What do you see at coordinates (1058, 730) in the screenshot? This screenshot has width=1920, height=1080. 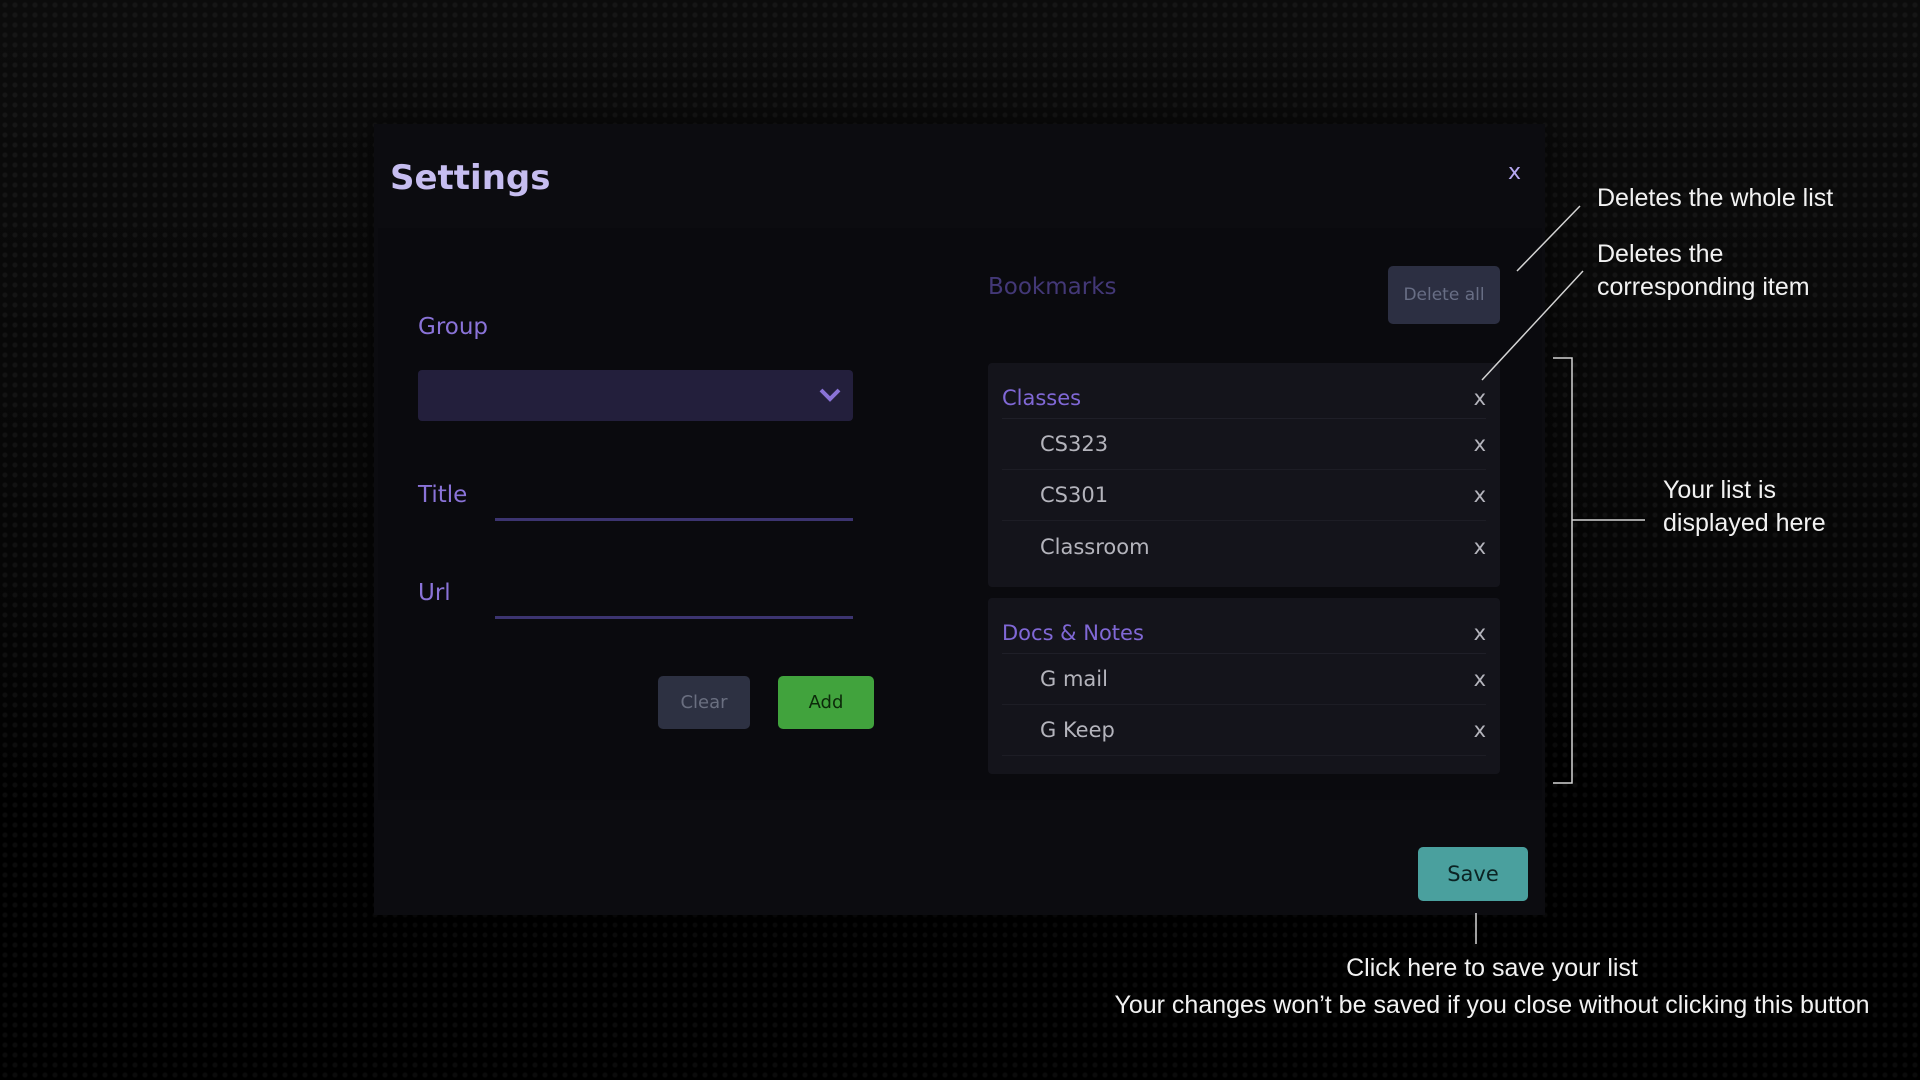 I see `bookmark-name: G Keep` at bounding box center [1058, 730].